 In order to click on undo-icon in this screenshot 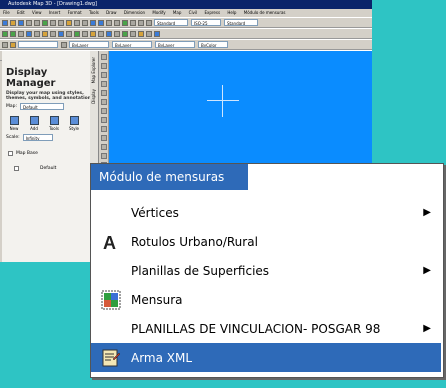, I will do `click(77, 22)`.